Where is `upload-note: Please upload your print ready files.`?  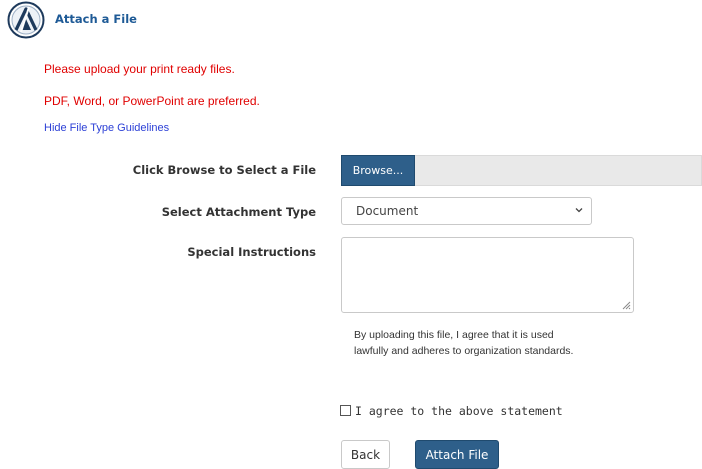
upload-note: Please upload your print ready files. is located at coordinates (139, 69).